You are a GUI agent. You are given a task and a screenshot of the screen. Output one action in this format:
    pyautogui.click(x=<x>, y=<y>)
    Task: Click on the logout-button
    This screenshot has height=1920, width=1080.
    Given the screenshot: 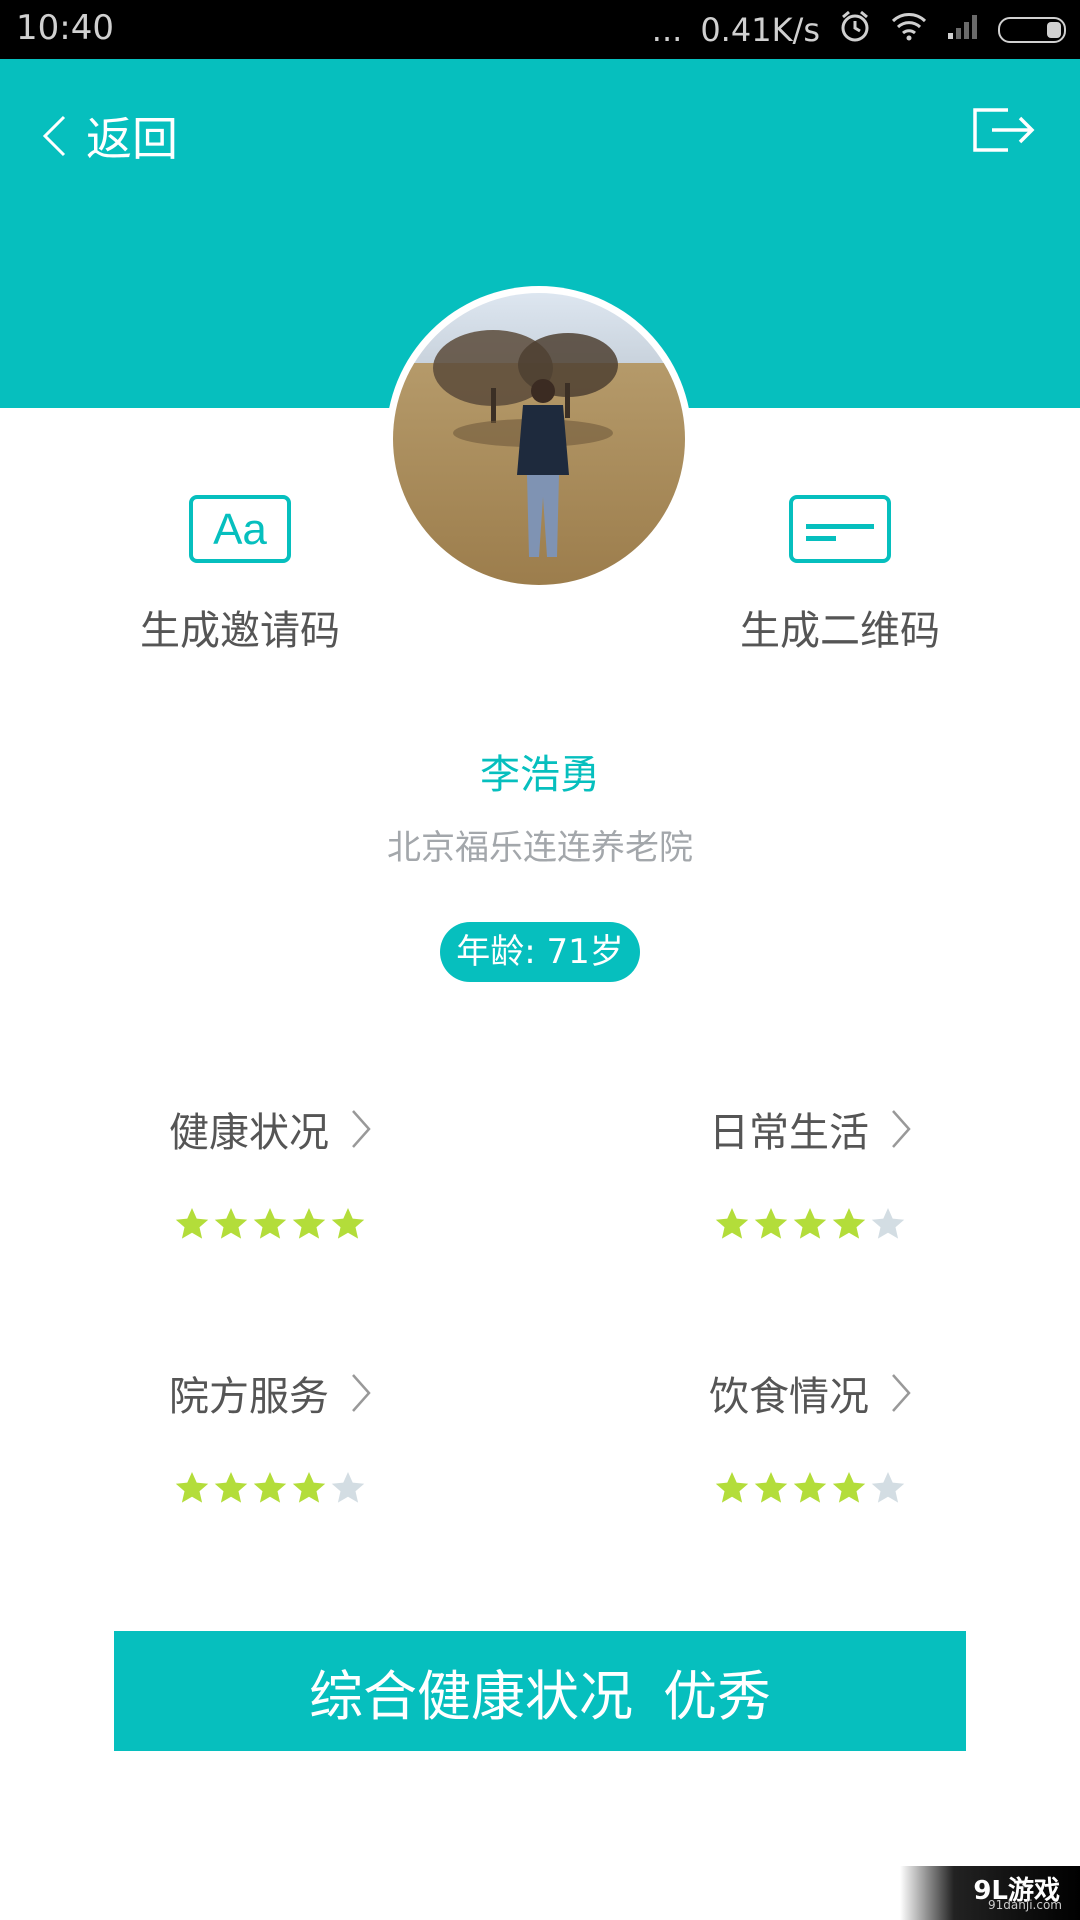 What is the action you would take?
    pyautogui.click(x=1004, y=132)
    